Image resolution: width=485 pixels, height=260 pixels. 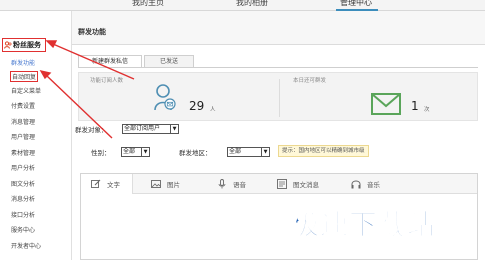 I want to click on nav-my-album: 我的相册, so click(x=252, y=4).